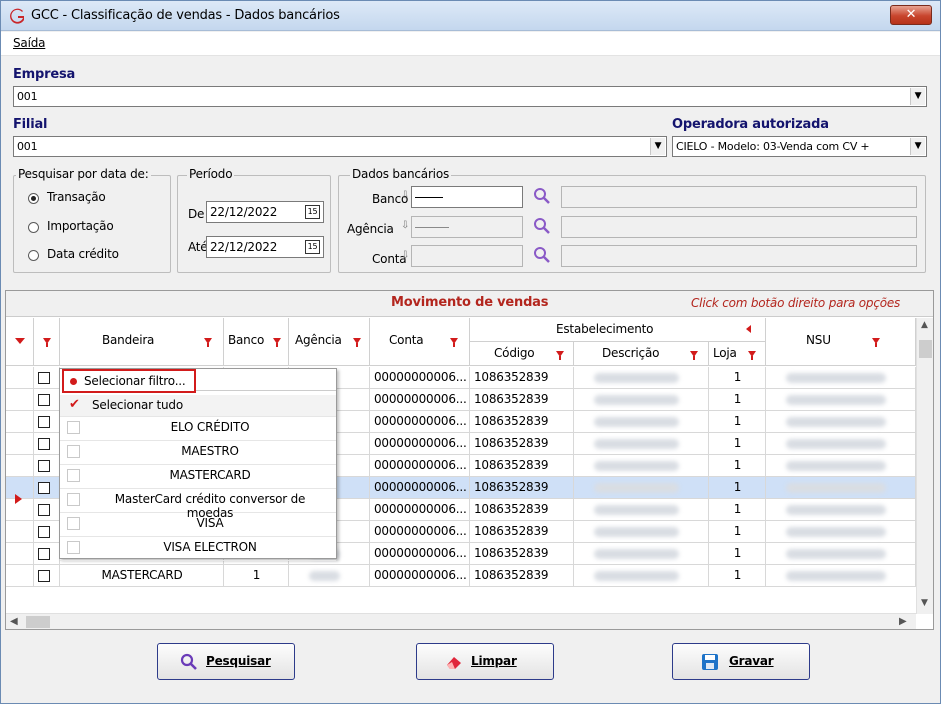 This screenshot has height=704, width=941. I want to click on pesquisar-button: Pesquisar, so click(226, 661).